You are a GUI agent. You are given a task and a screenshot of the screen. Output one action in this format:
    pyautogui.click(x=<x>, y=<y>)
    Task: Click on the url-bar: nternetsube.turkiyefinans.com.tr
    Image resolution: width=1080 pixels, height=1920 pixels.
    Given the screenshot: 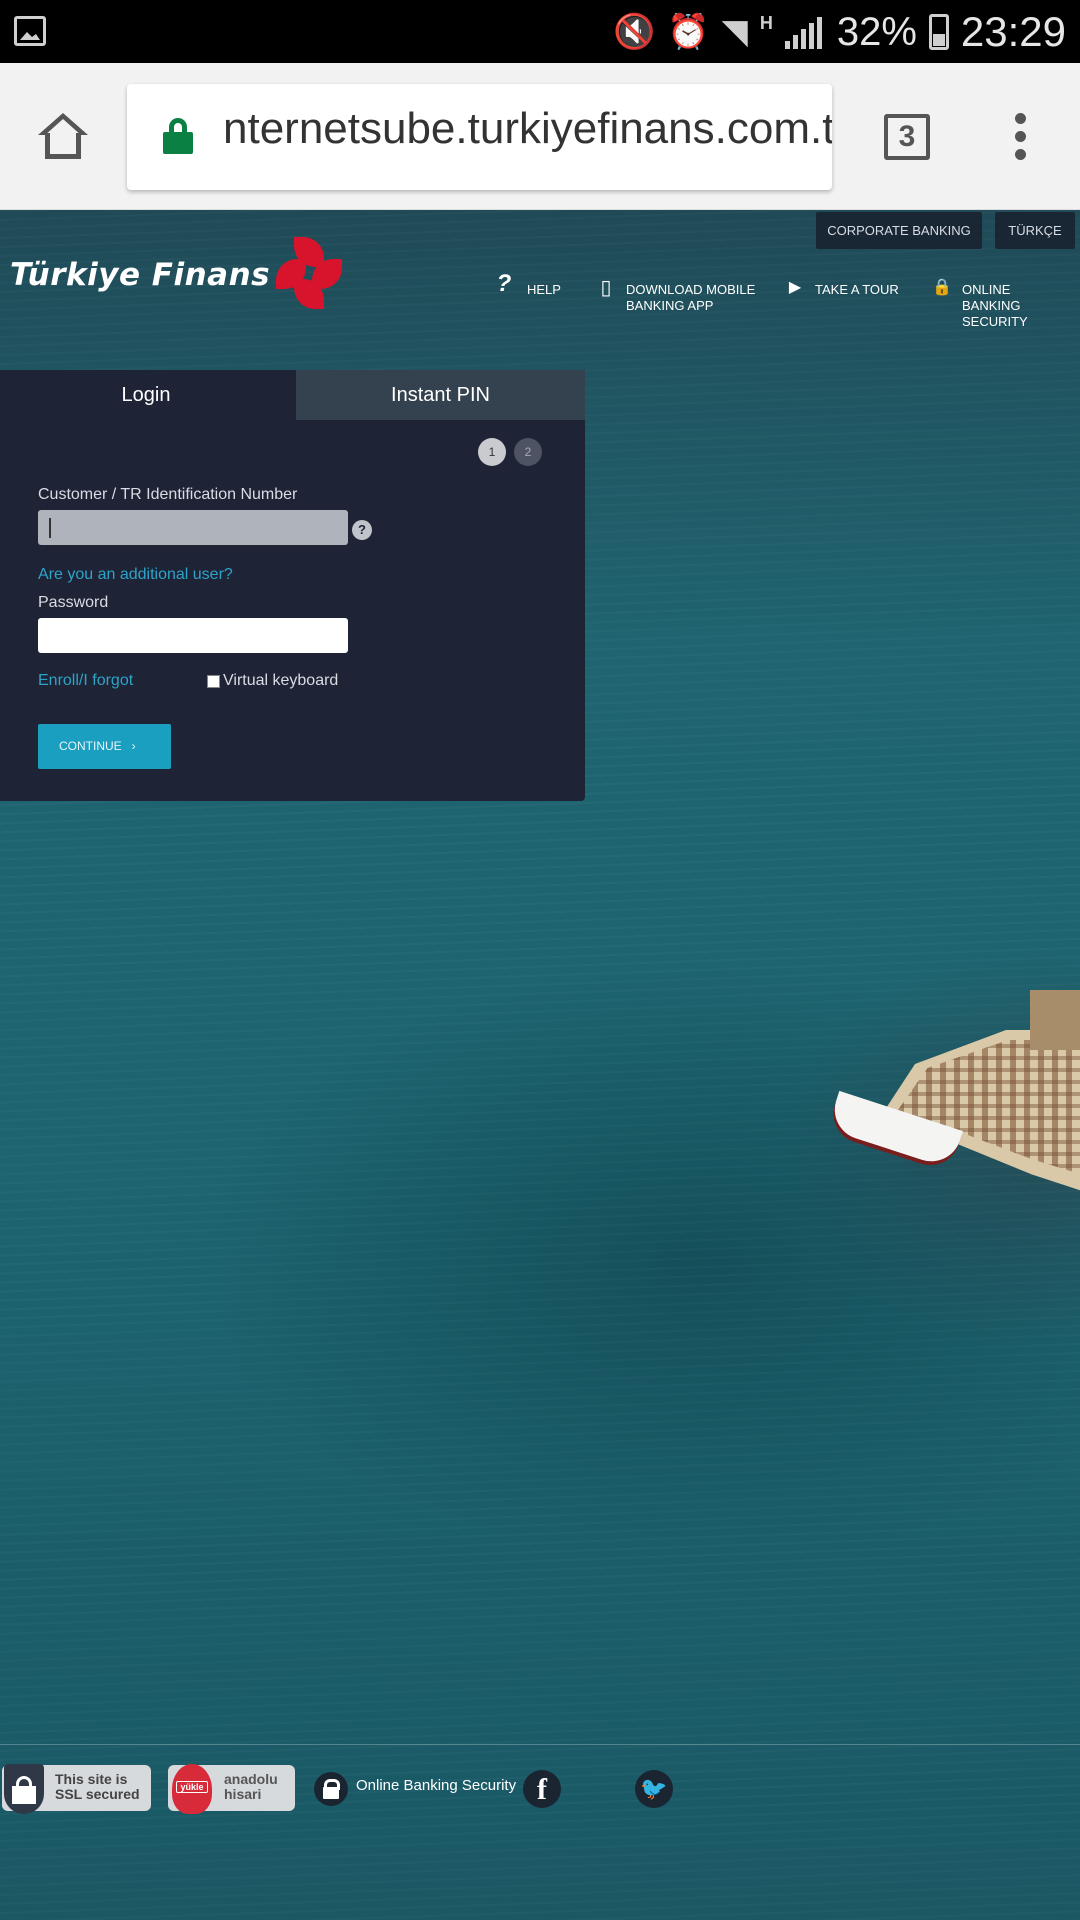 What is the action you would take?
    pyautogui.click(x=479, y=137)
    